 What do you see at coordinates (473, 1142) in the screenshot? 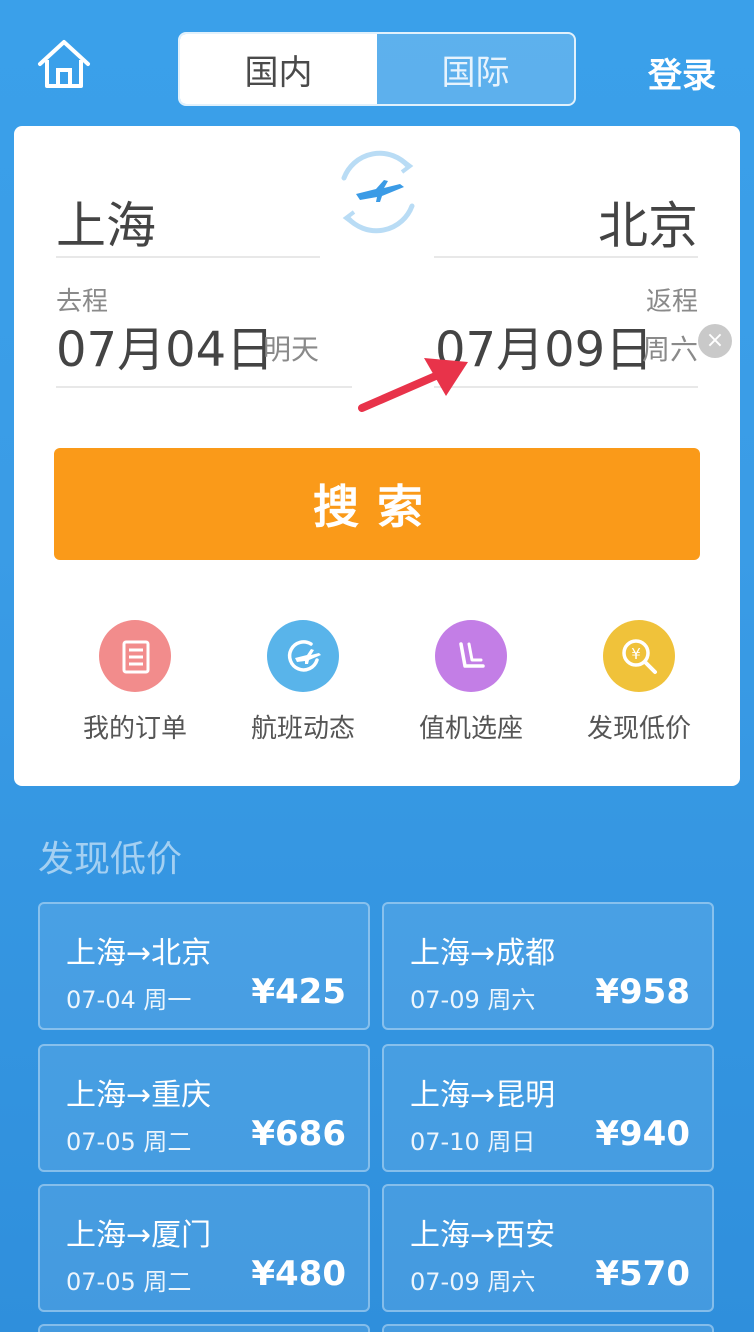
I see `deal-date: 07-10 周日` at bounding box center [473, 1142].